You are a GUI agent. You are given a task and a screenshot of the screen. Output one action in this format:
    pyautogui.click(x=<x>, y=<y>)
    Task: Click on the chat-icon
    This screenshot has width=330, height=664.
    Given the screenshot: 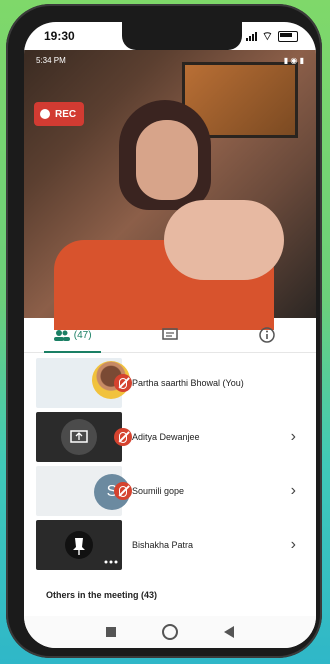 What is the action you would take?
    pyautogui.click(x=170, y=334)
    